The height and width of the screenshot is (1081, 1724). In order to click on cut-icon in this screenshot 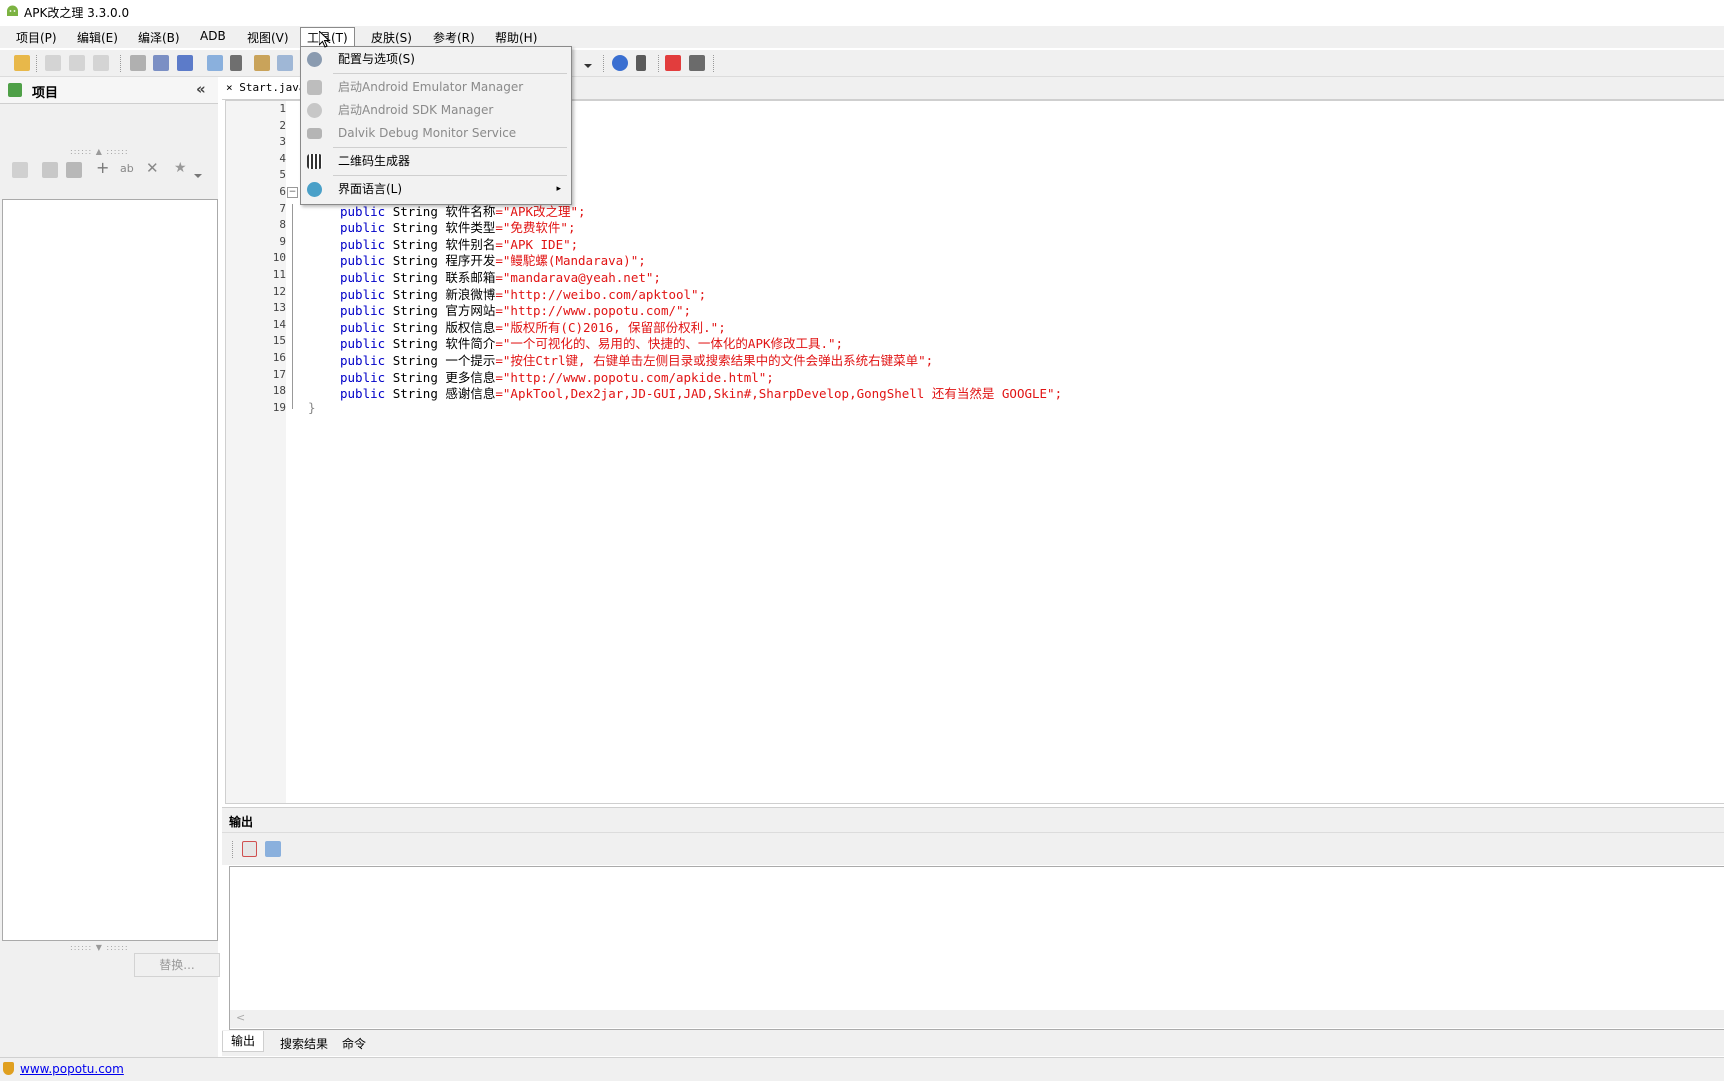, I will do `click(236, 63)`.